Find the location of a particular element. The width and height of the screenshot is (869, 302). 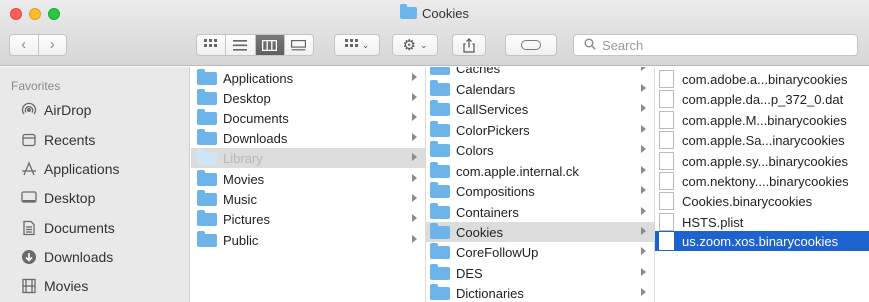

sidebar-item-recents: Recents is located at coordinates (57, 140).